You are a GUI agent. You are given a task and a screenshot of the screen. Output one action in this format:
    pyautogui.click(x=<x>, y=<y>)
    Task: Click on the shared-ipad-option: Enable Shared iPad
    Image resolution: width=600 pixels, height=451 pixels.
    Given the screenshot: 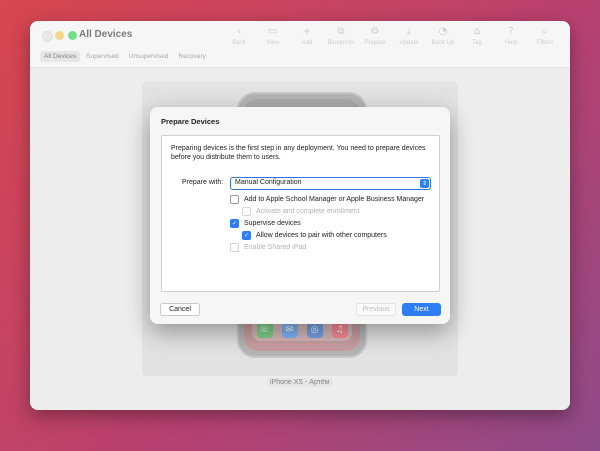 What is the action you would take?
    pyautogui.click(x=268, y=247)
    